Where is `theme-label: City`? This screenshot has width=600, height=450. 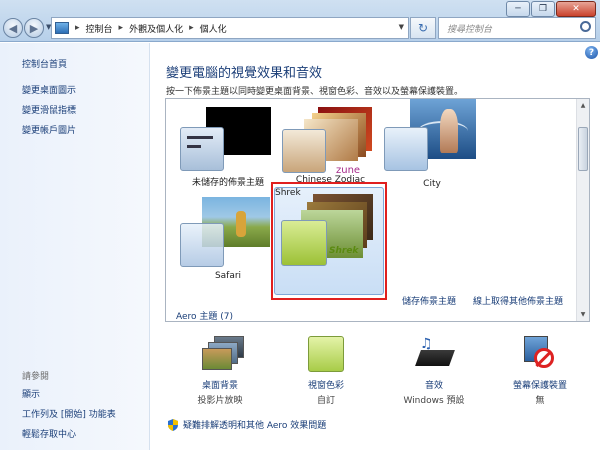
theme-label: City is located at coordinates (432, 184).